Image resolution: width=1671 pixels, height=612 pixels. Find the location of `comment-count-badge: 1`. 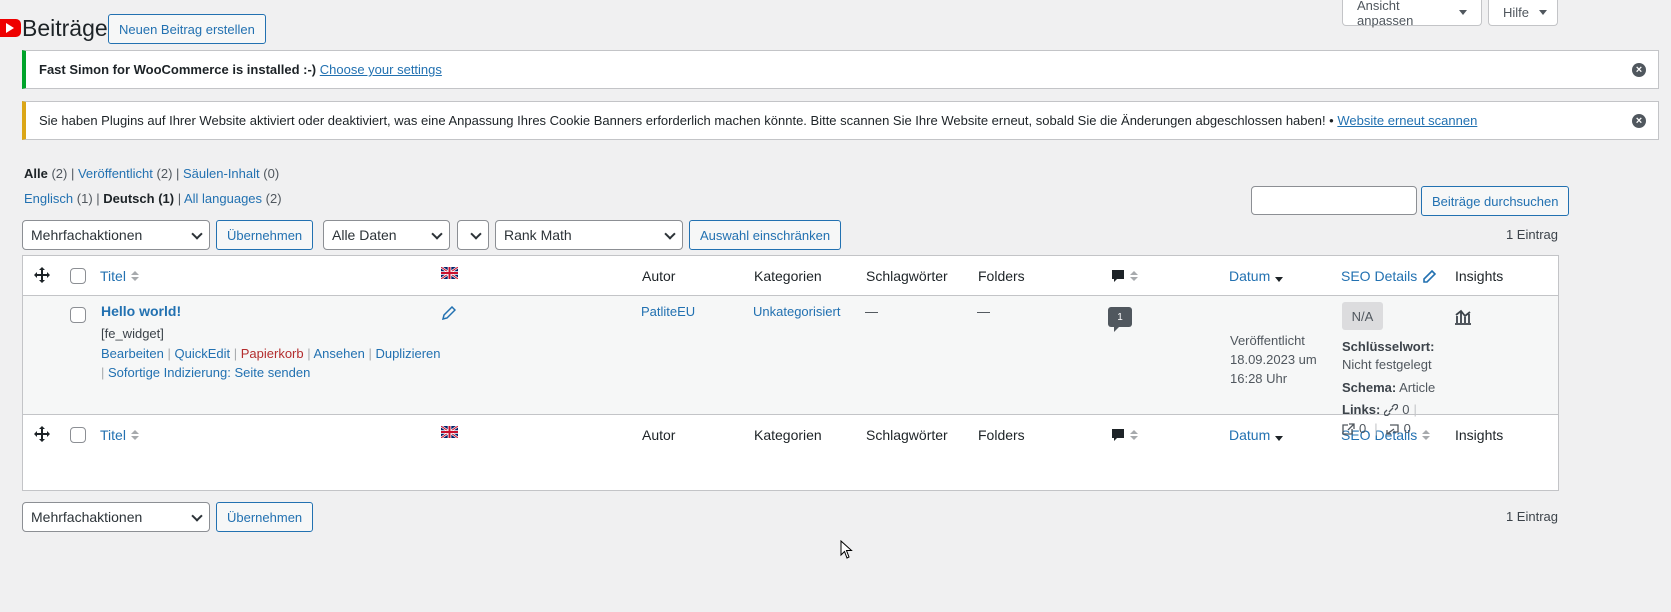

comment-count-badge: 1 is located at coordinates (1120, 319).